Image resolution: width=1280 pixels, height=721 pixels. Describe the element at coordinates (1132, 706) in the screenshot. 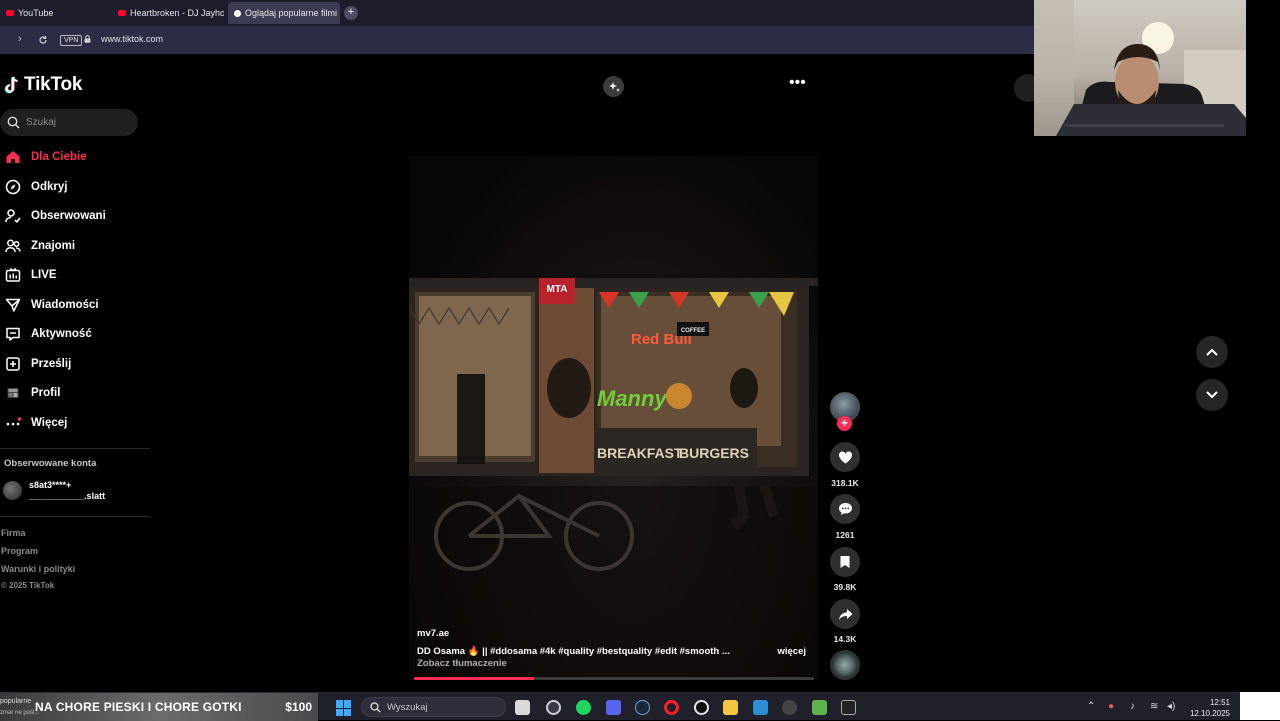

I see `microphone-icon: ♪` at that location.